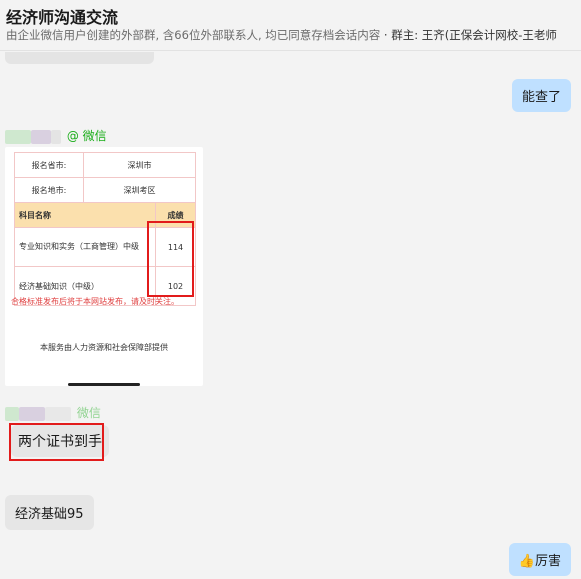 The width and height of the screenshot is (581, 579). What do you see at coordinates (49, 165) in the screenshot?
I see `table-cell: 报名省市:` at bounding box center [49, 165].